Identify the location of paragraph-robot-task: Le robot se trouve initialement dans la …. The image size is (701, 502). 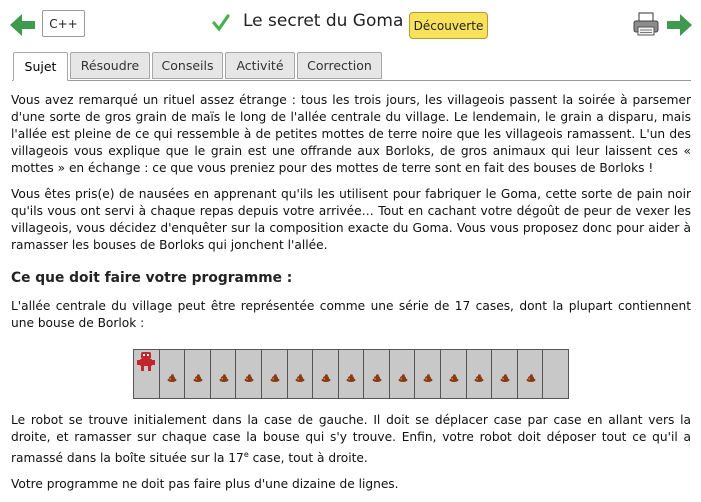
(351, 439).